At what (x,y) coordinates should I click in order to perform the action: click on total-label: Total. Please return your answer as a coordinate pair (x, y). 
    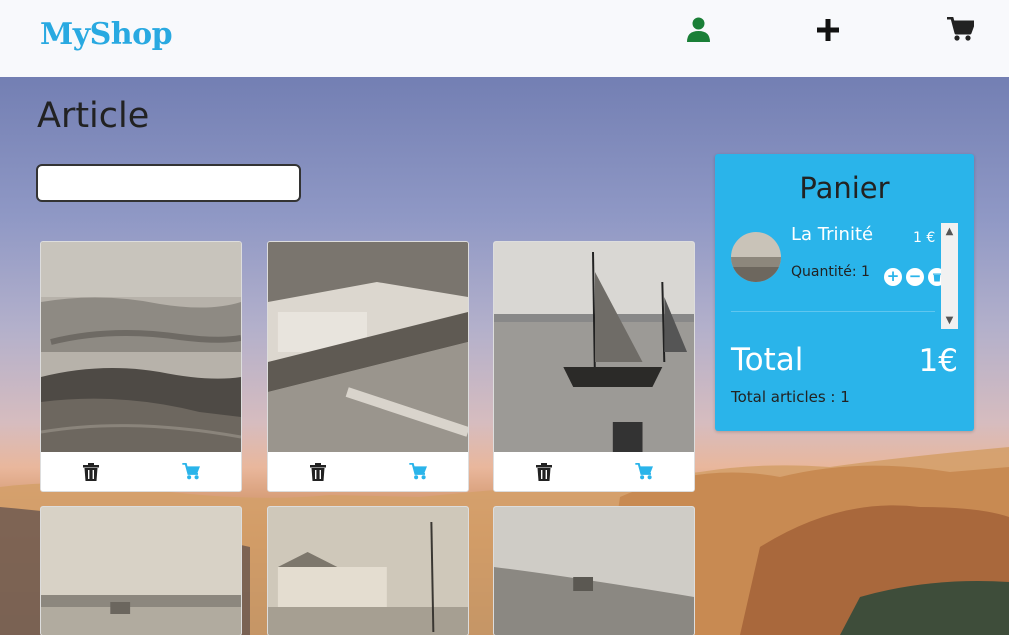
    Looking at the image, I should click on (767, 360).